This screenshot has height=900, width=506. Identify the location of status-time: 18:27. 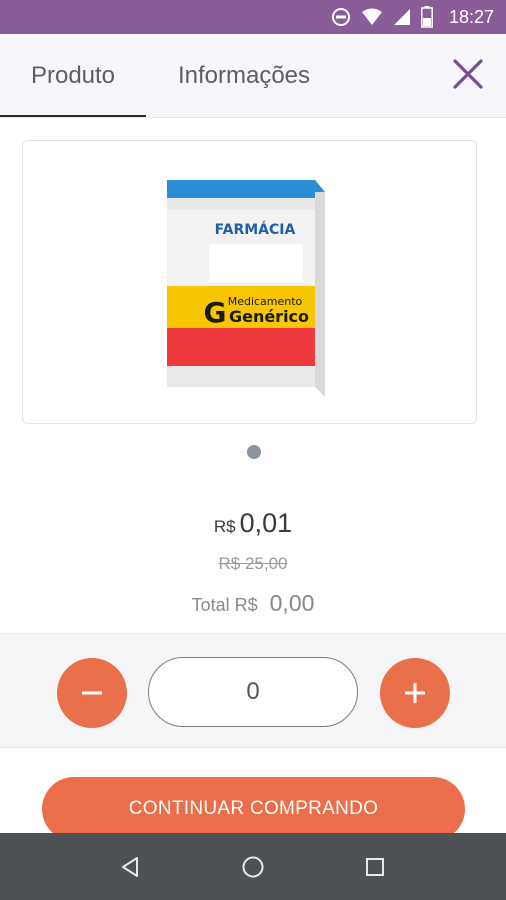
(471, 16).